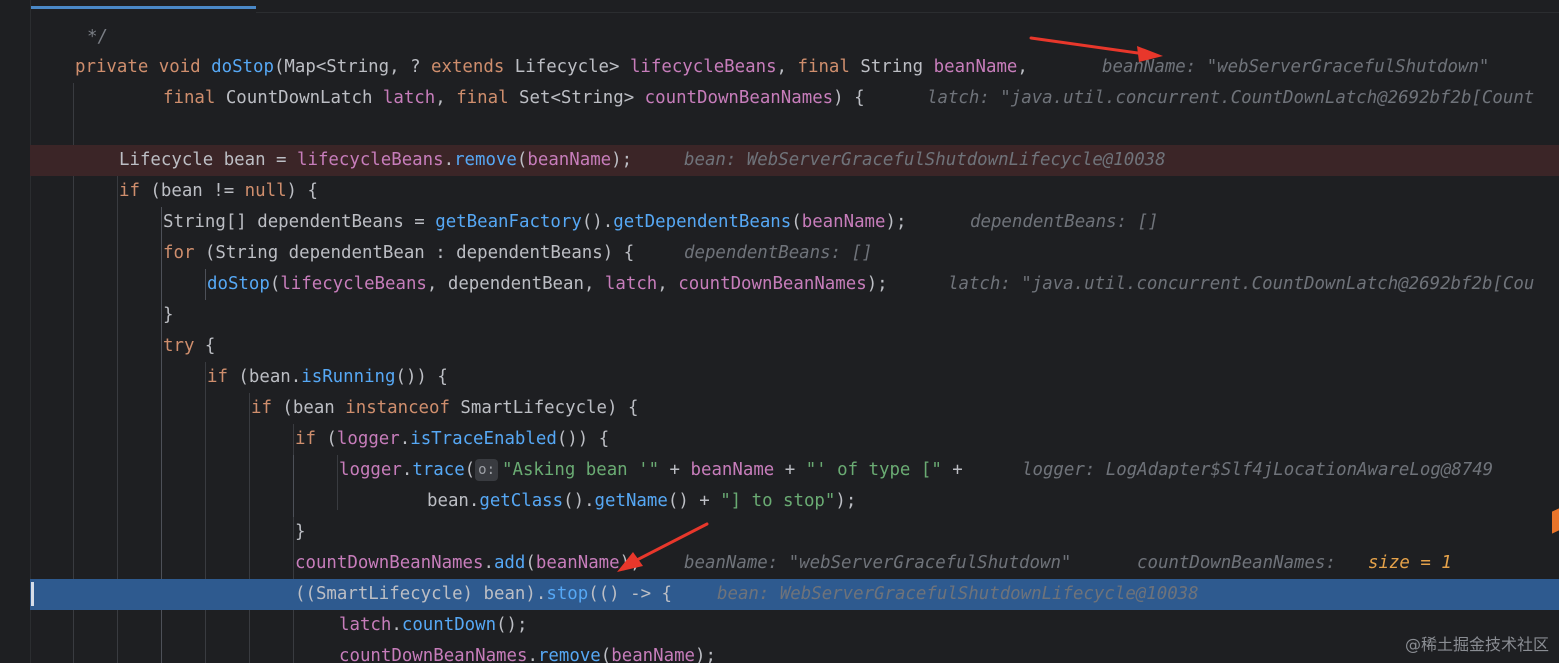 The width and height of the screenshot is (1559, 663). I want to click on code-text: if (bean instanceof SmartLifecycle) {, so click(444, 408).